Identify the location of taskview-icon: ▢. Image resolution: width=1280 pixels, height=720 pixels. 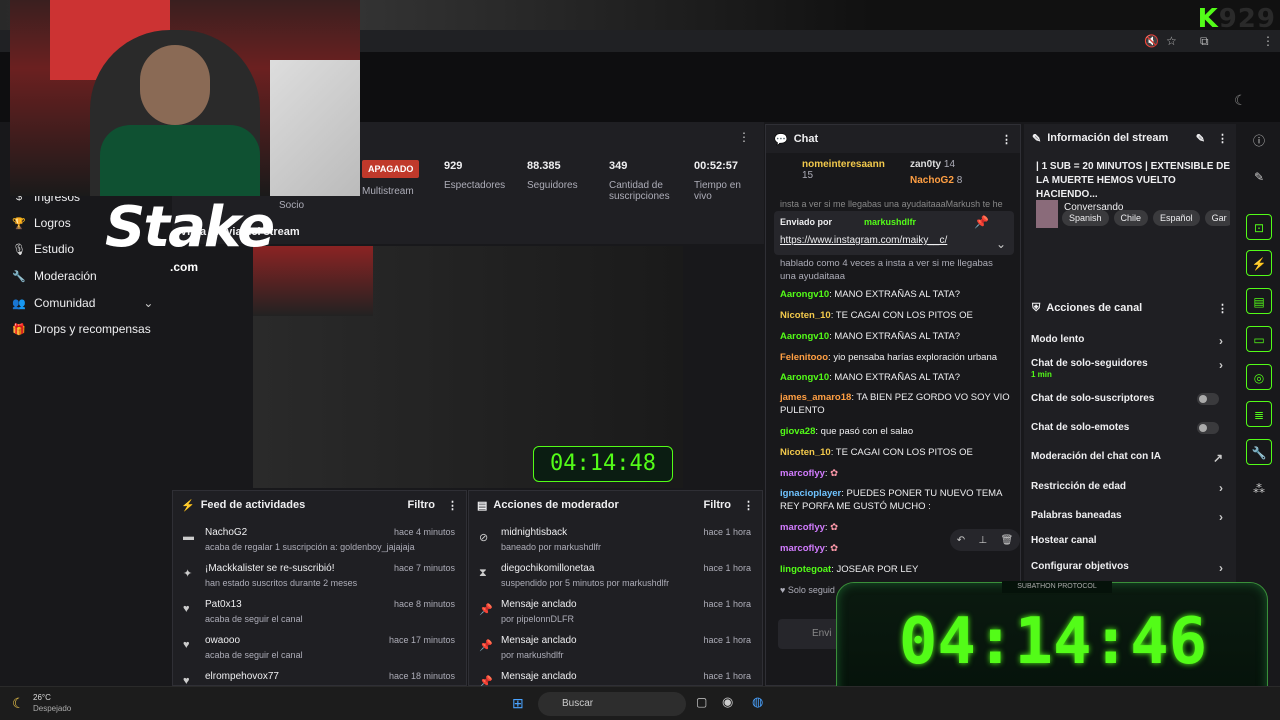
(701, 702).